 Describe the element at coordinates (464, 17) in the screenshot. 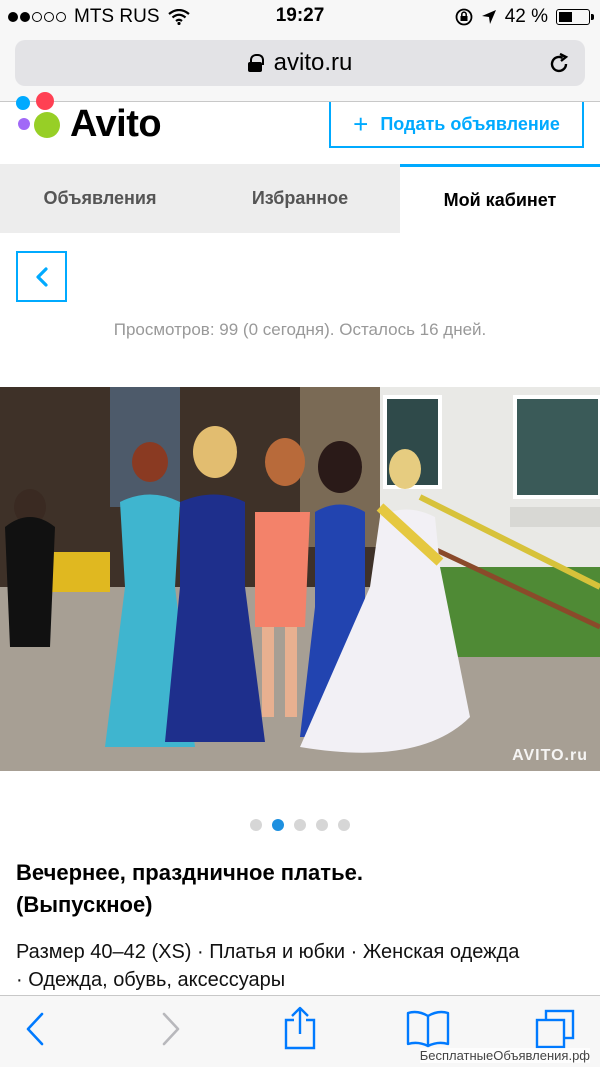

I see `rotation-lock-icon` at that location.